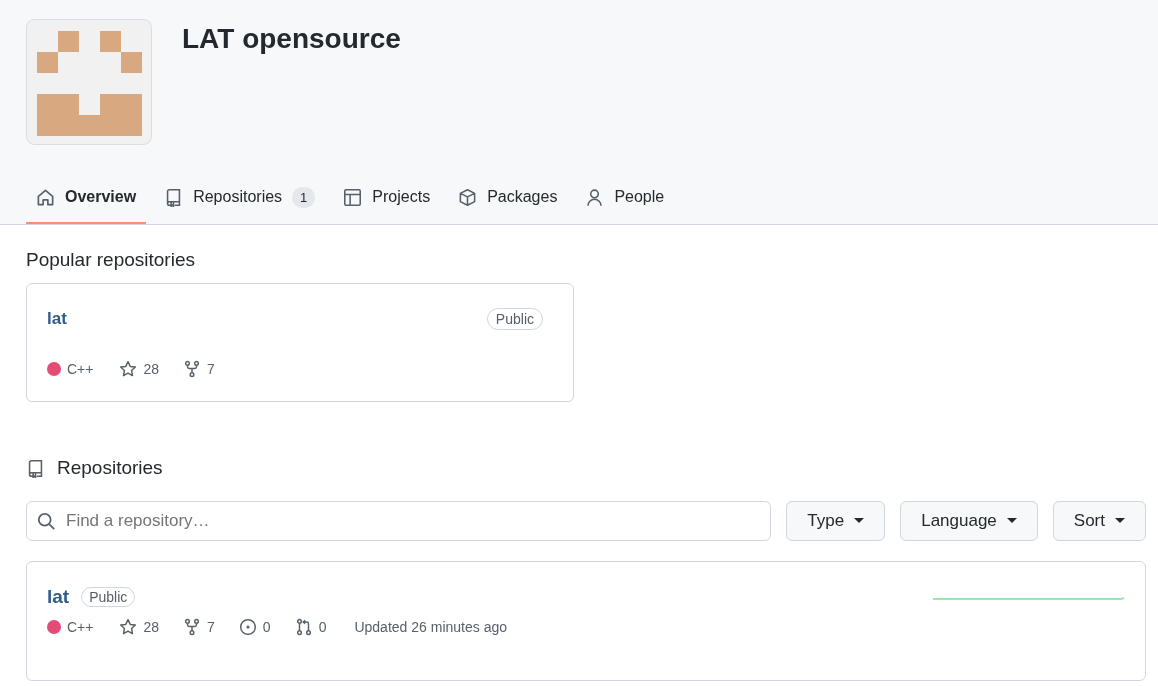  Describe the element at coordinates (969, 521) in the screenshot. I see `filter-dropdown: Language` at that location.